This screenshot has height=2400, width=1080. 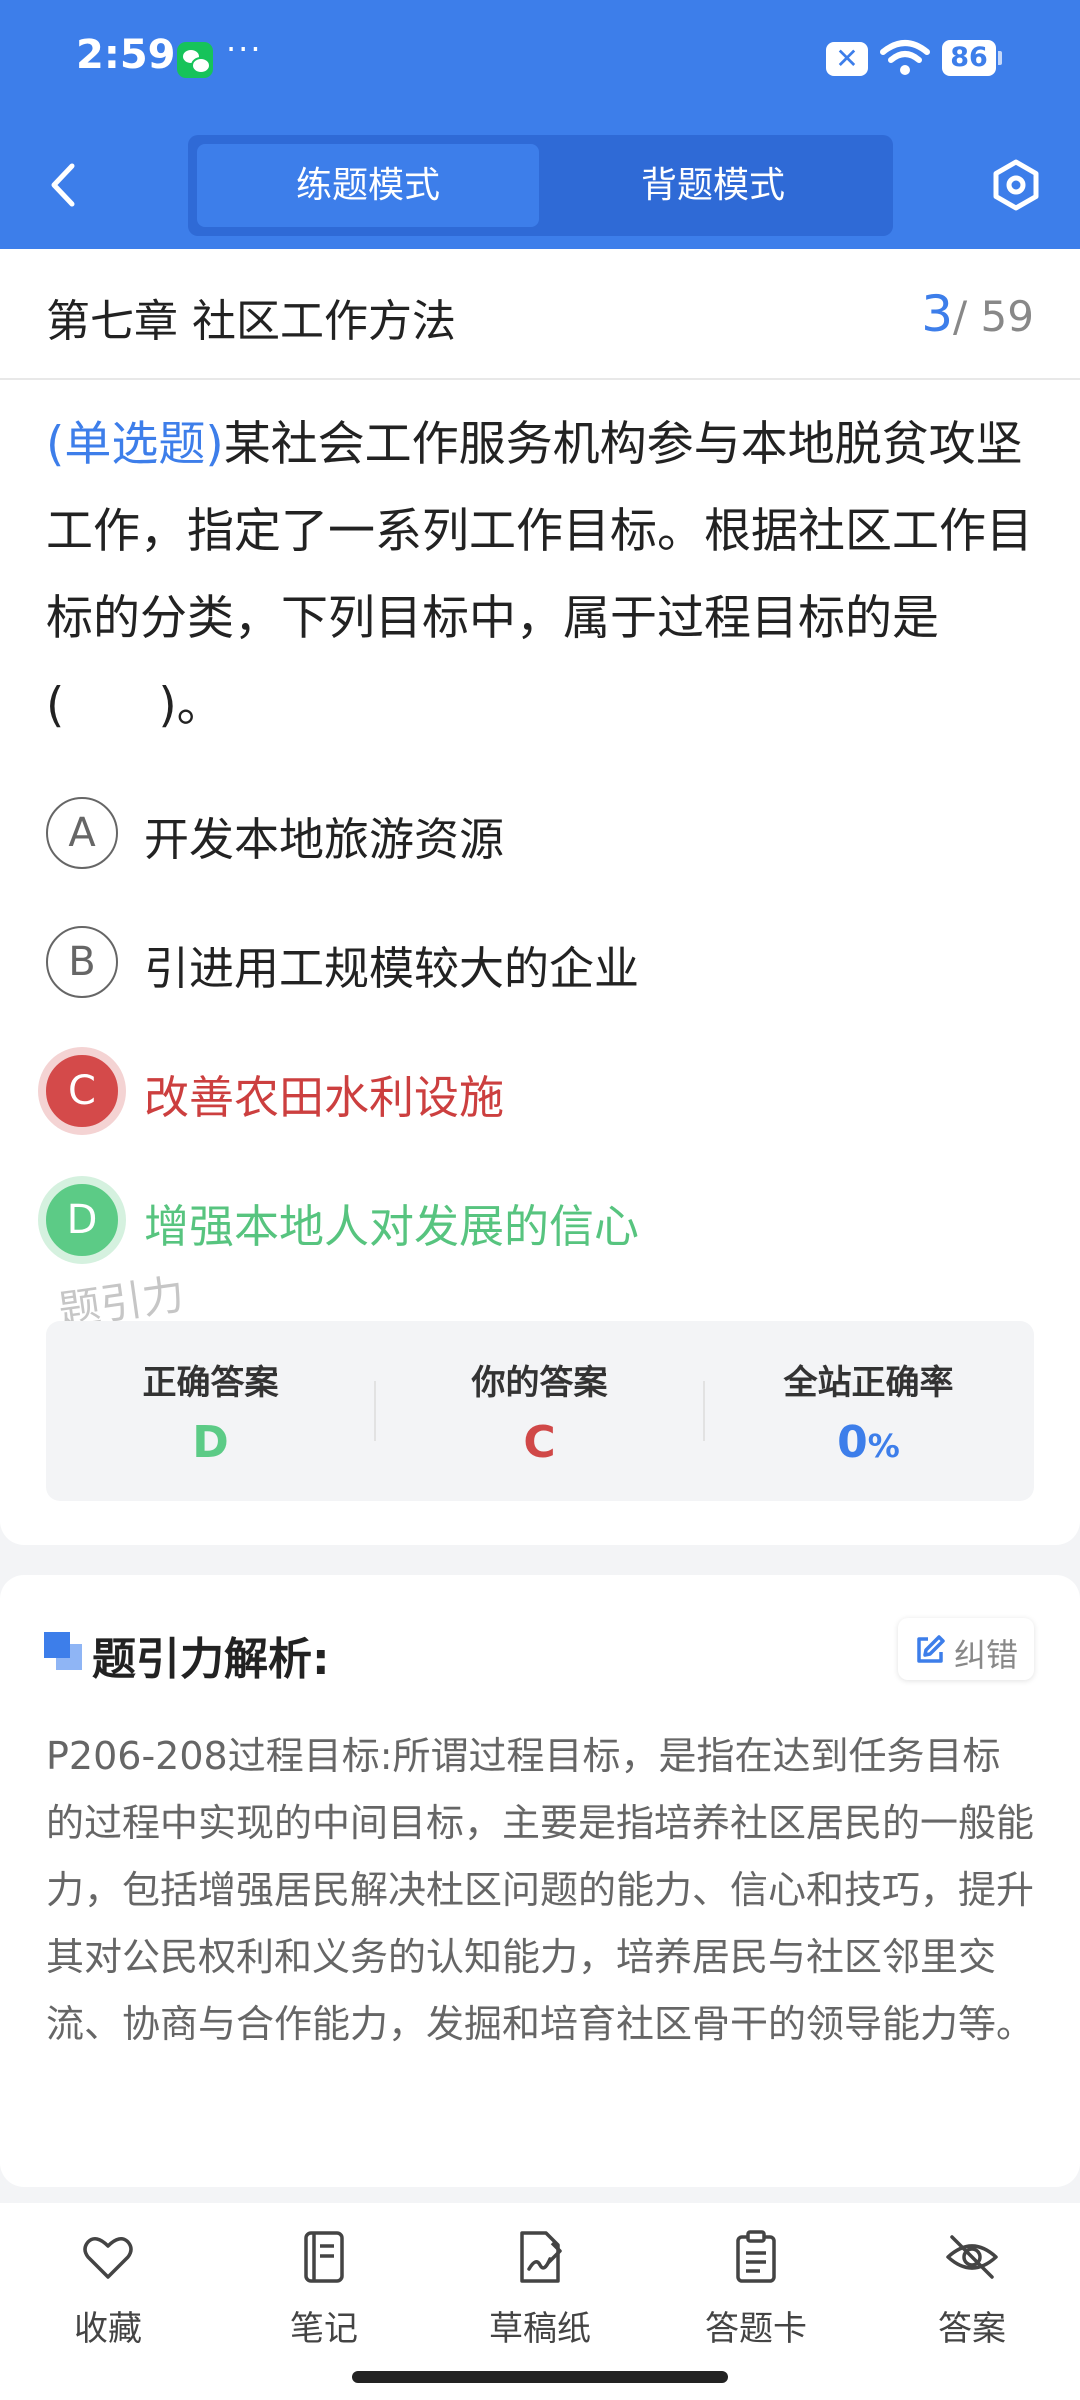 I want to click on nav-show-answer: 答案, so click(x=972, y=2291).